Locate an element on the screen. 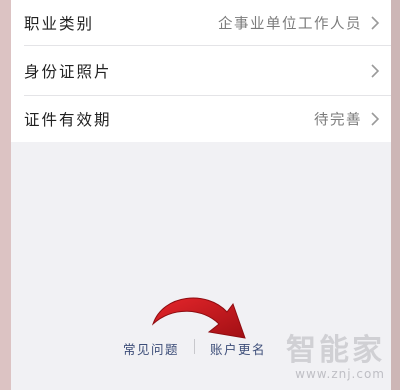  curved-arrow-icon is located at coordinates (198, 318).